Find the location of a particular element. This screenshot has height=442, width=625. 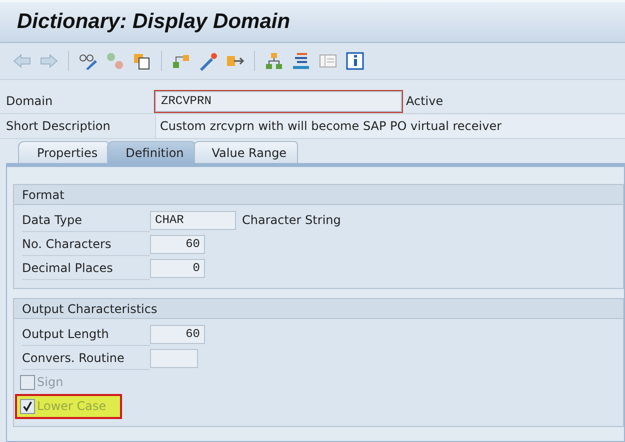

group-title: Output Characteristics is located at coordinates (318, 309).